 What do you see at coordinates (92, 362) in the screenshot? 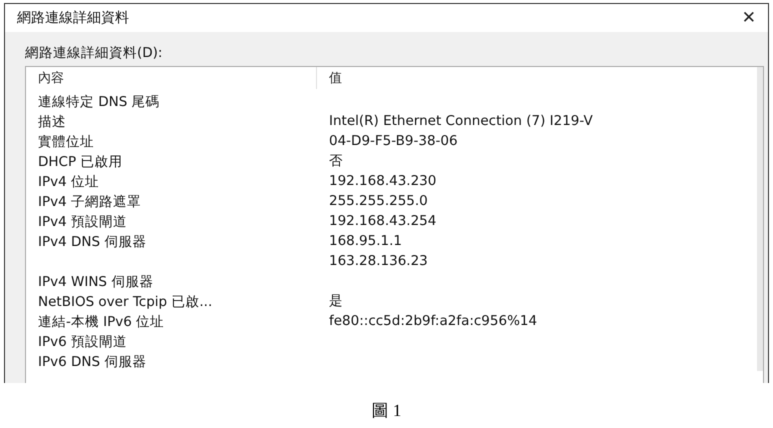
I see `property-cell: IPv6 DNS 伺服器` at bounding box center [92, 362].